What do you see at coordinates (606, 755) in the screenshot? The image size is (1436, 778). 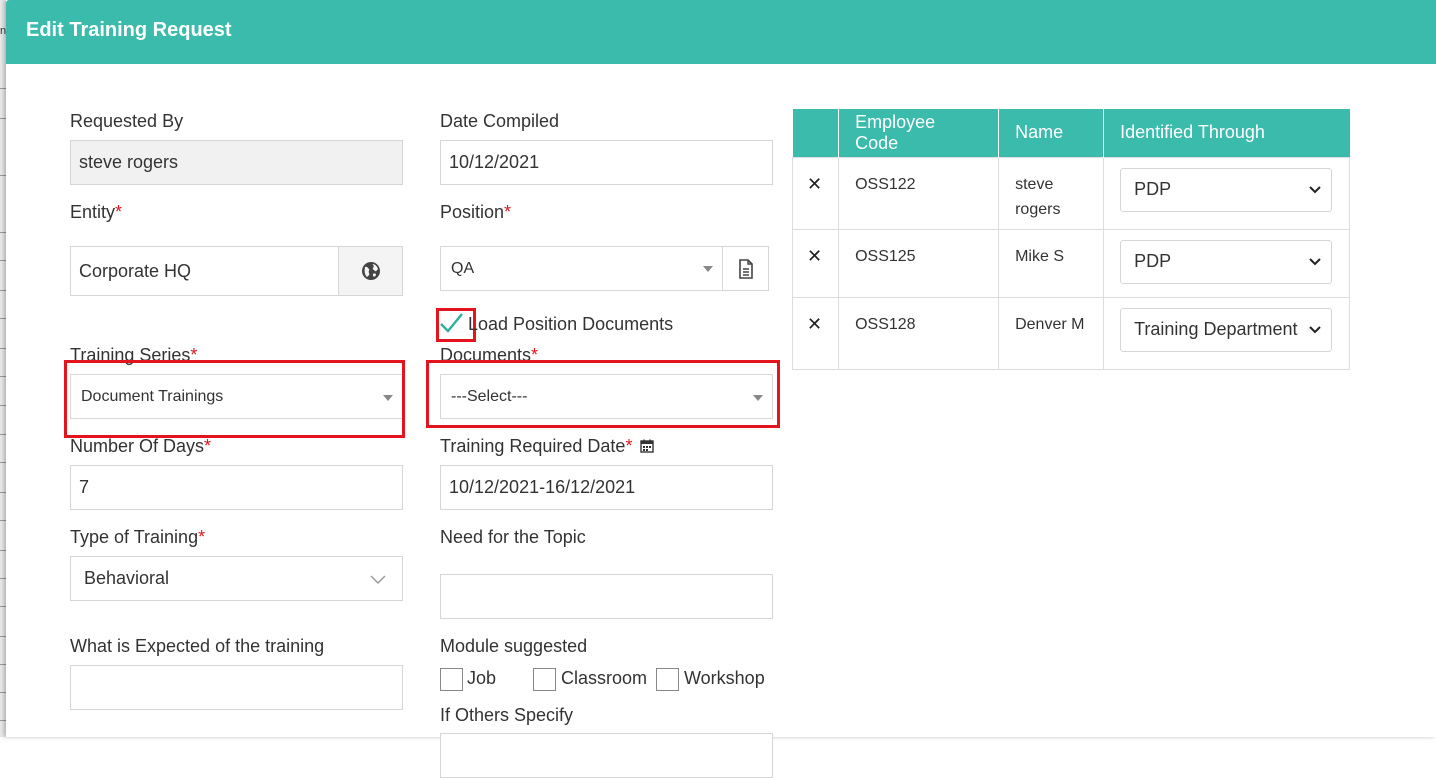 I see `if-others-specify-input` at bounding box center [606, 755].